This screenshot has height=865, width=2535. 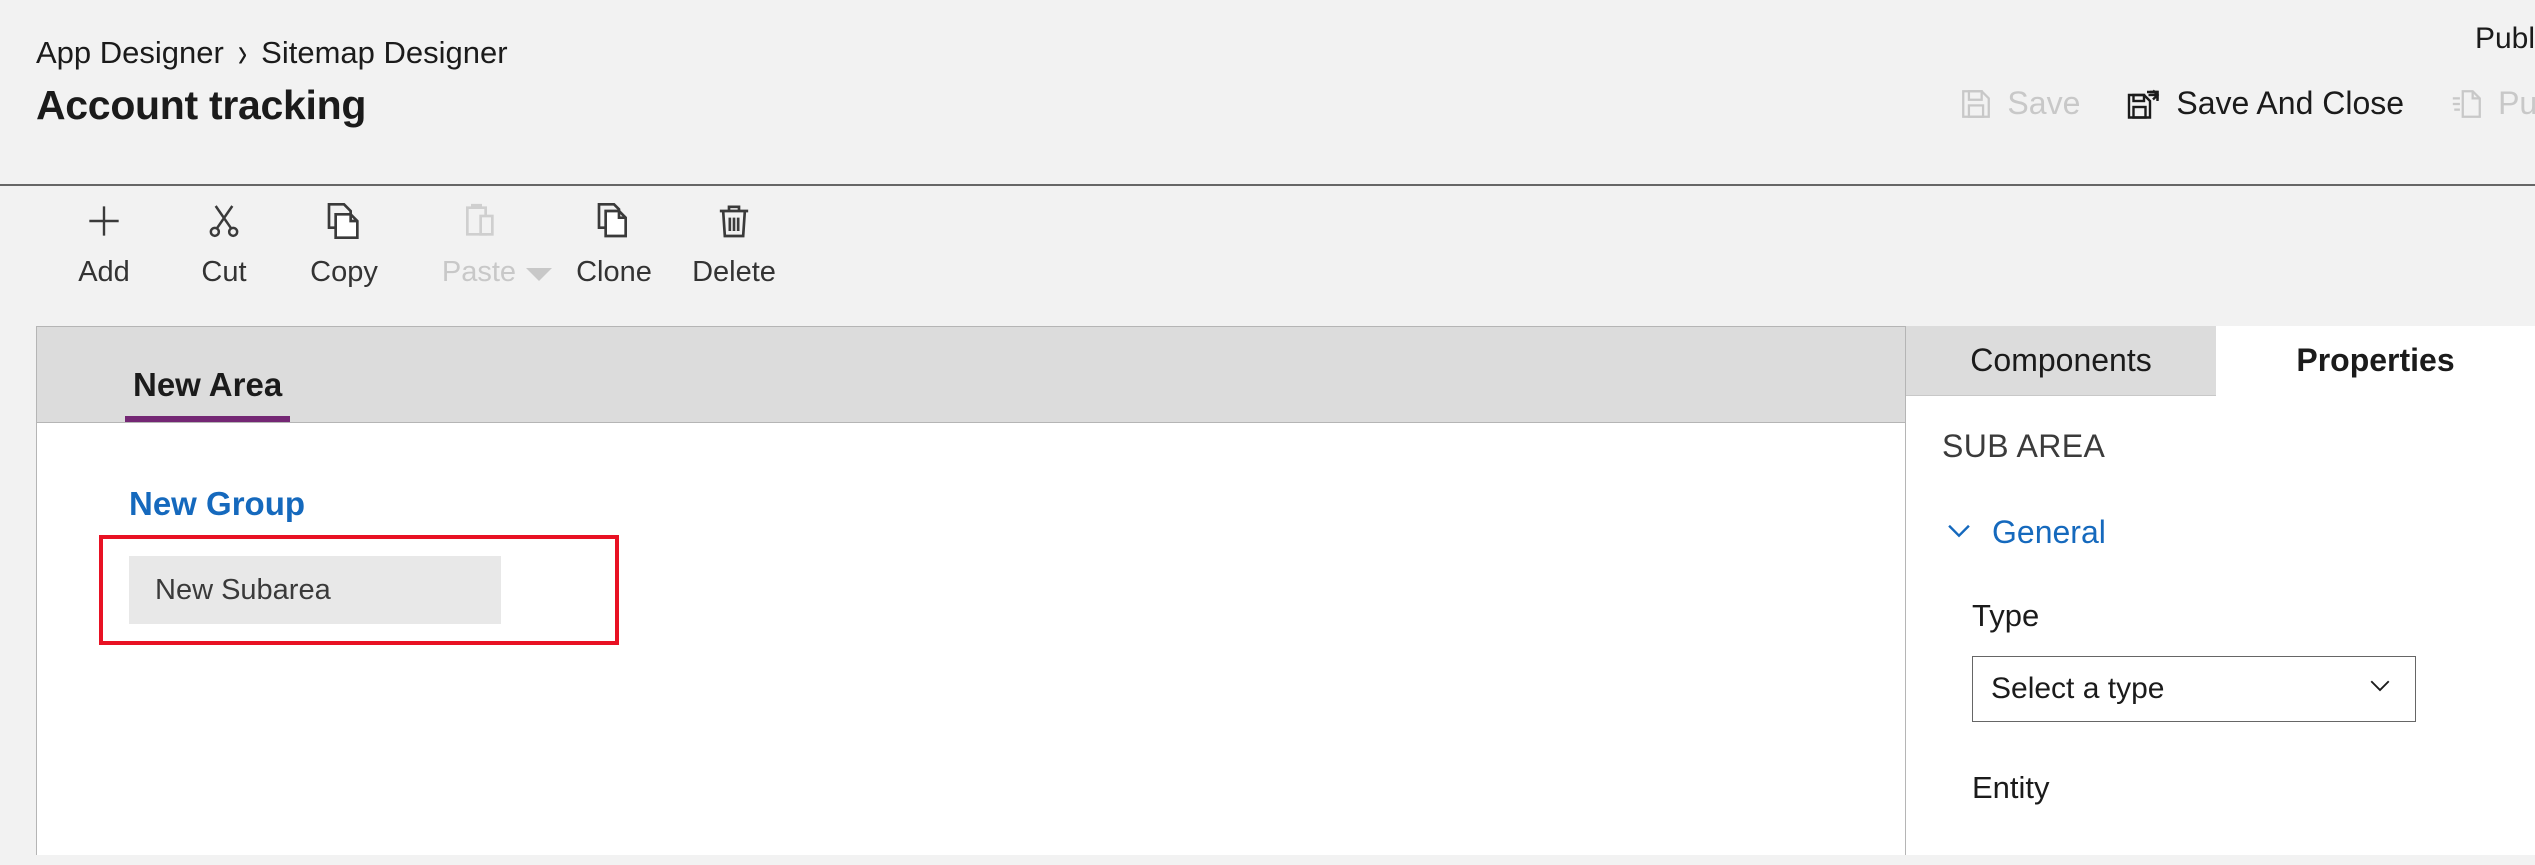 What do you see at coordinates (2024, 446) in the screenshot?
I see `panel-section-header: SUB AREA` at bounding box center [2024, 446].